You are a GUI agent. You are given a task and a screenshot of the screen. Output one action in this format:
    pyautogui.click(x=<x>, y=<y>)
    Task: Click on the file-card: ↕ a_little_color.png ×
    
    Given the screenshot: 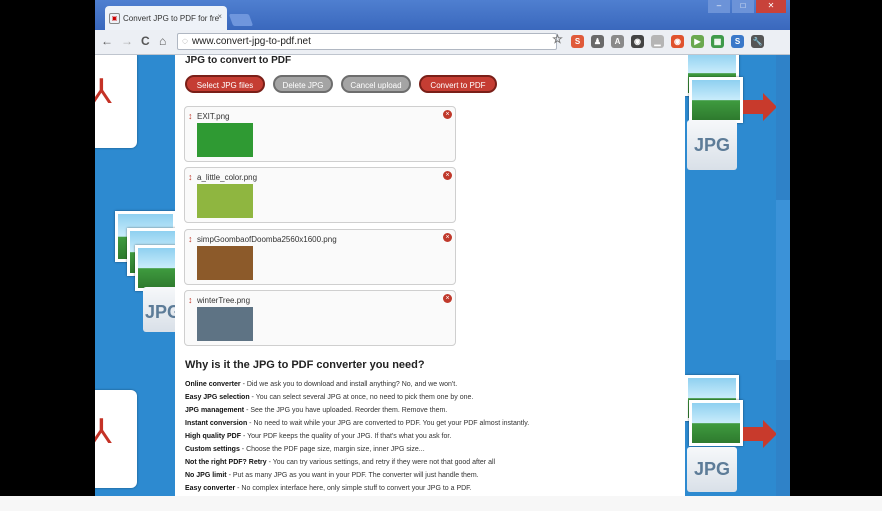 What is the action you would take?
    pyautogui.click(x=320, y=195)
    